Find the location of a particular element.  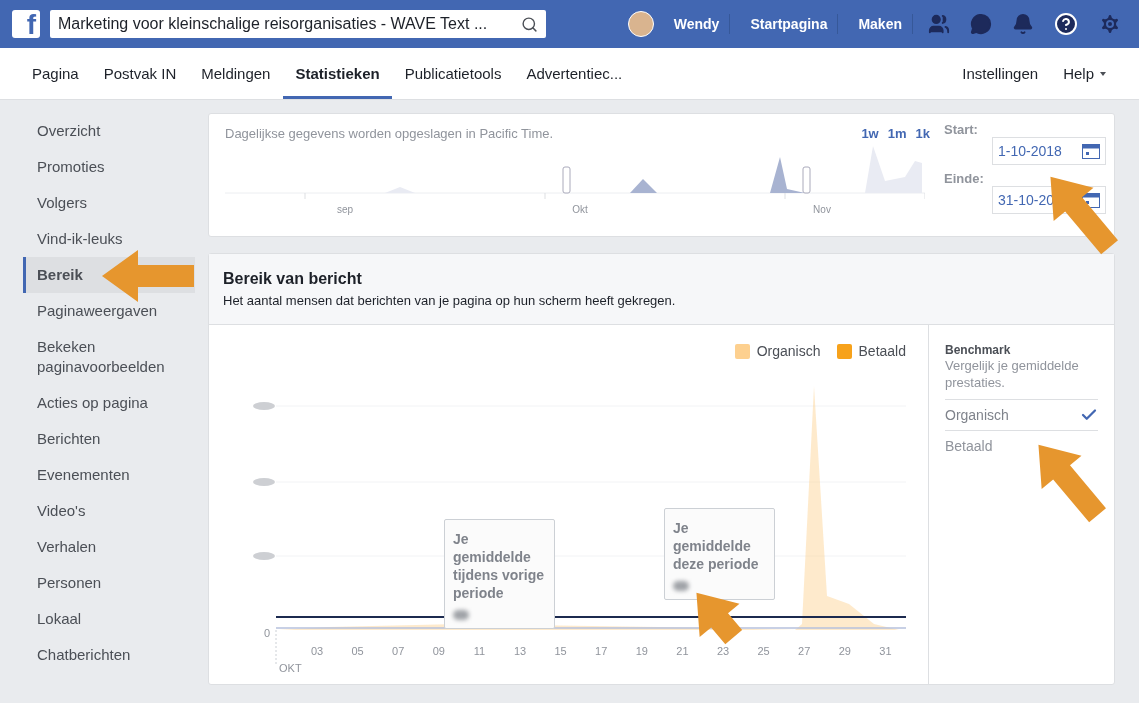

sidebar-item: Evenementen is located at coordinates (109, 475).